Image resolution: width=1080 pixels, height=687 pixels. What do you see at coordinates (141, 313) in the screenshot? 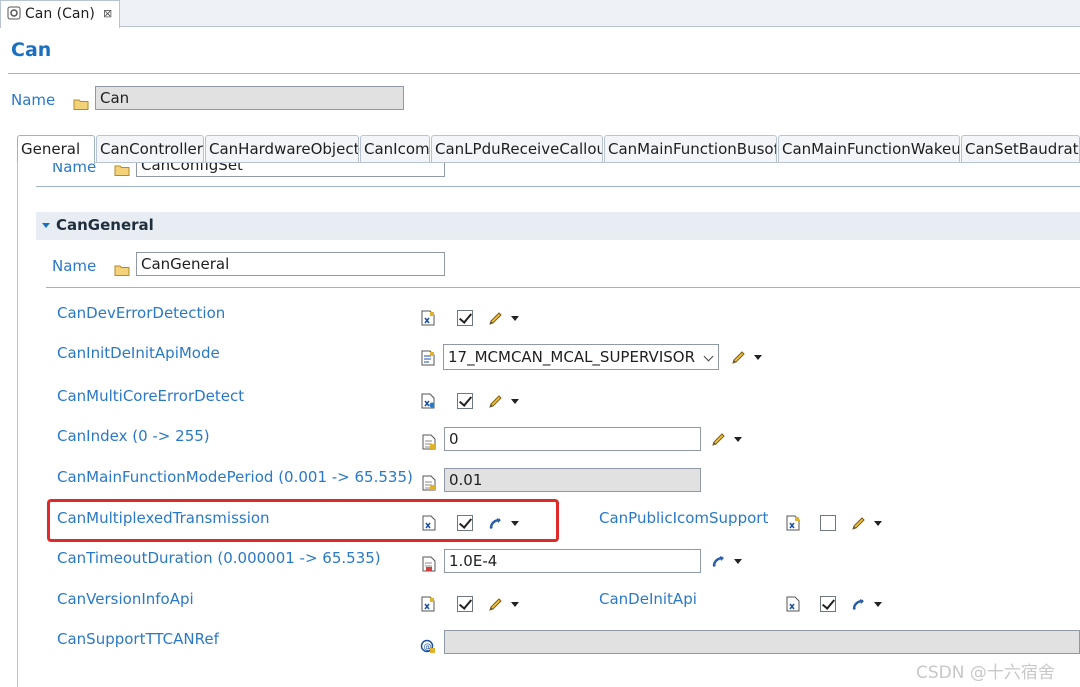
I see `param-label-dev-error-detection: CanDevErrorDetection` at bounding box center [141, 313].